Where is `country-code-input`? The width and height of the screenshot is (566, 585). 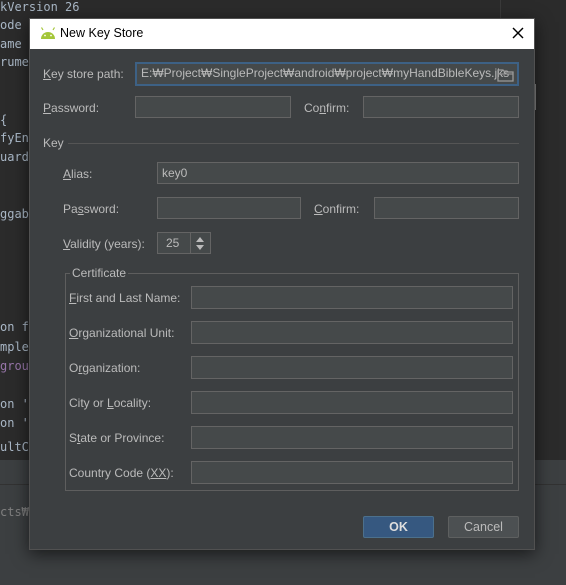
country-code-input is located at coordinates (352, 472).